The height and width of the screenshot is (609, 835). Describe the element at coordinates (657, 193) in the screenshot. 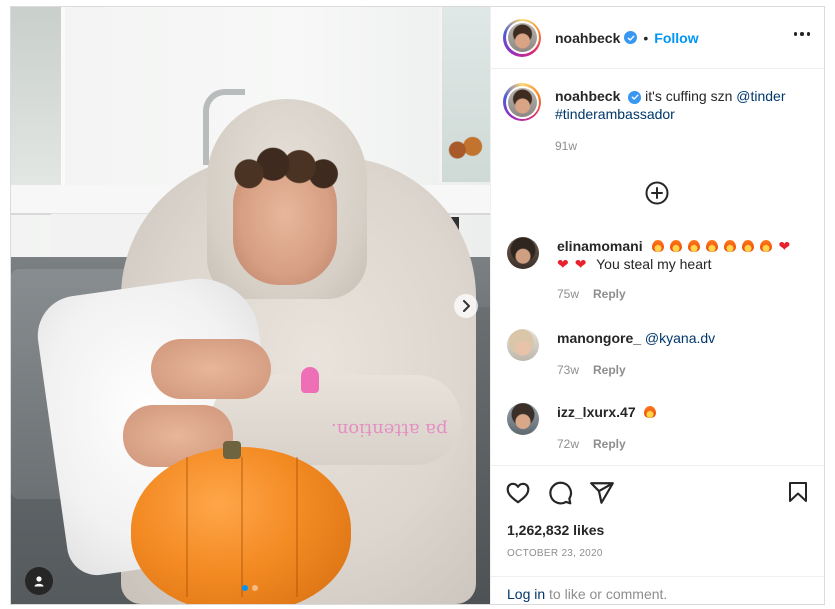

I see `plus-circle-icon` at that location.